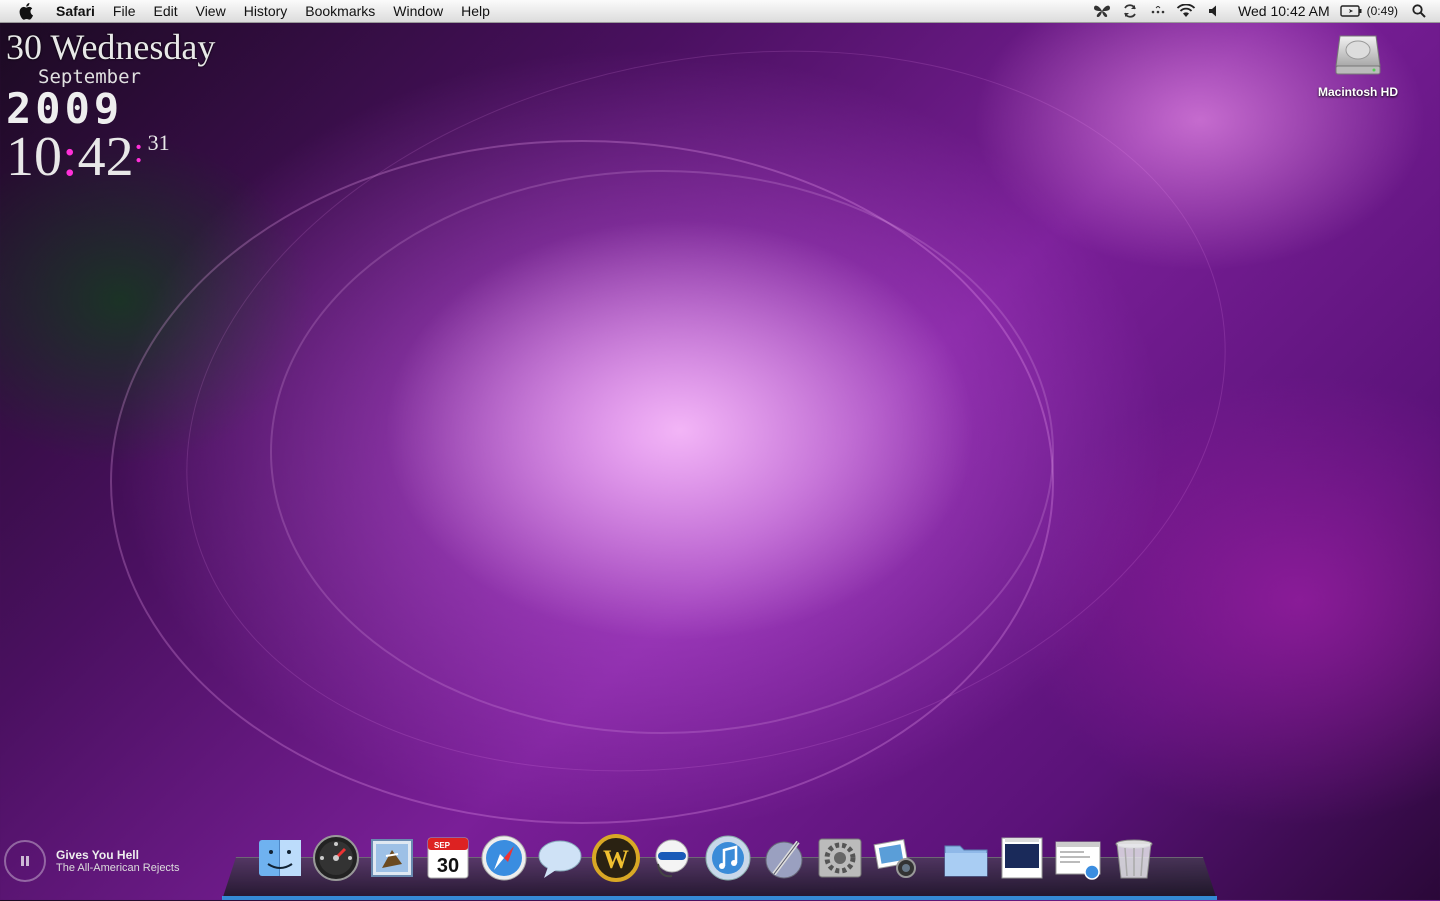  Describe the element at coordinates (896, 858) in the screenshot. I see `iphoto-icon` at that location.